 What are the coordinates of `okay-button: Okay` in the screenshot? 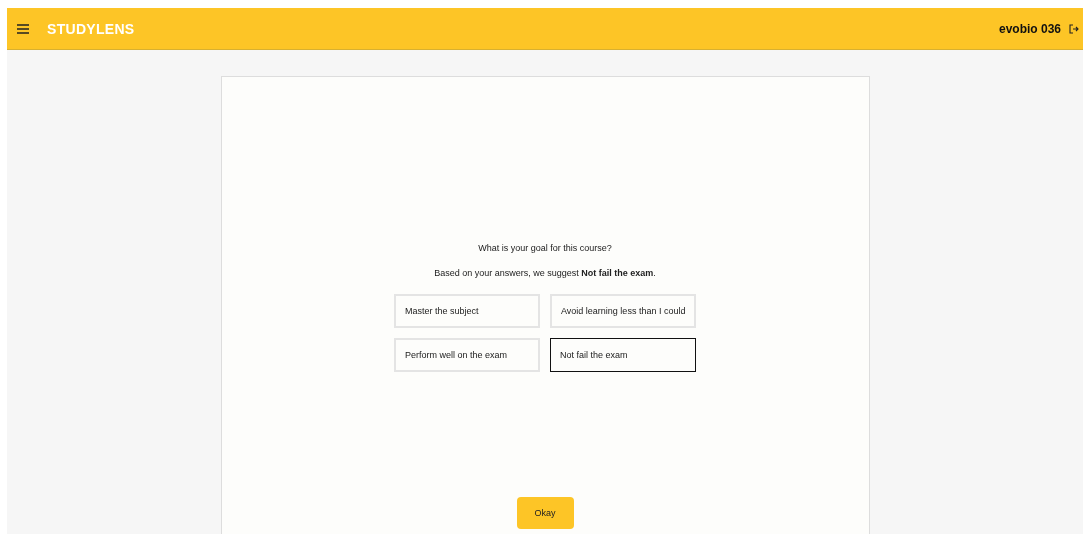 It's located at (545, 513).